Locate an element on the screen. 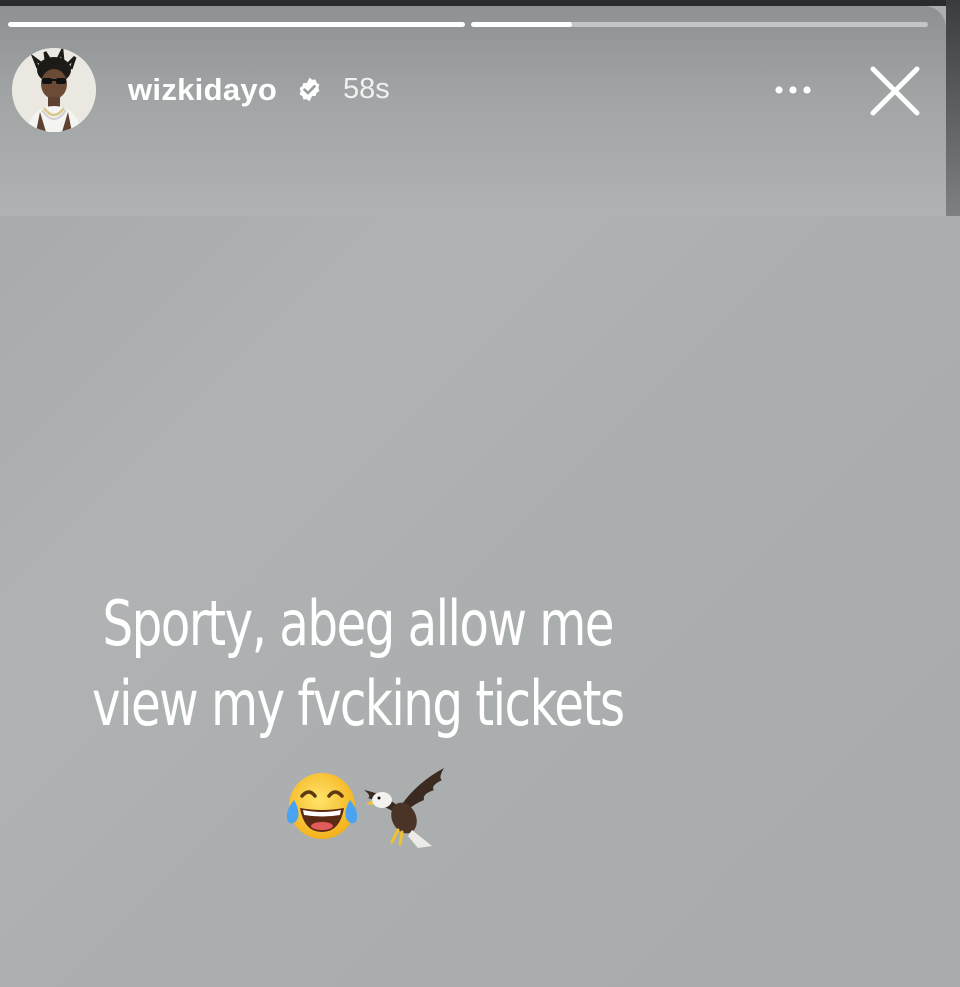 This screenshot has width=960, height=987. caption-line-2: view my fvcking tickets is located at coordinates (358, 703).